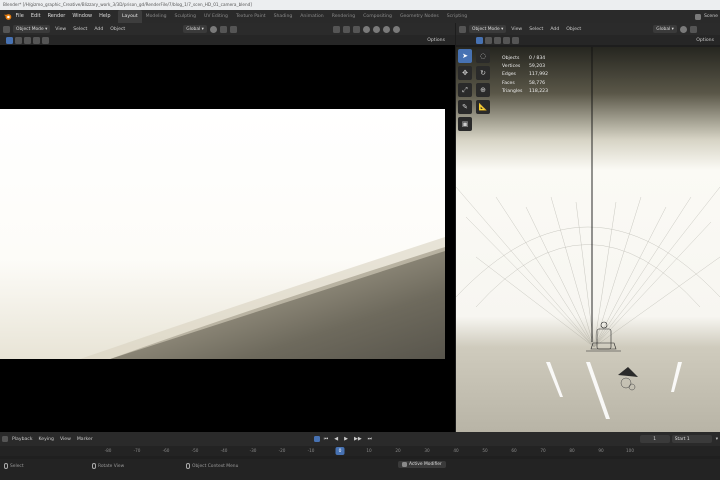 The height and width of the screenshot is (480, 720). I want to click on menu-render: Render, so click(56, 16).